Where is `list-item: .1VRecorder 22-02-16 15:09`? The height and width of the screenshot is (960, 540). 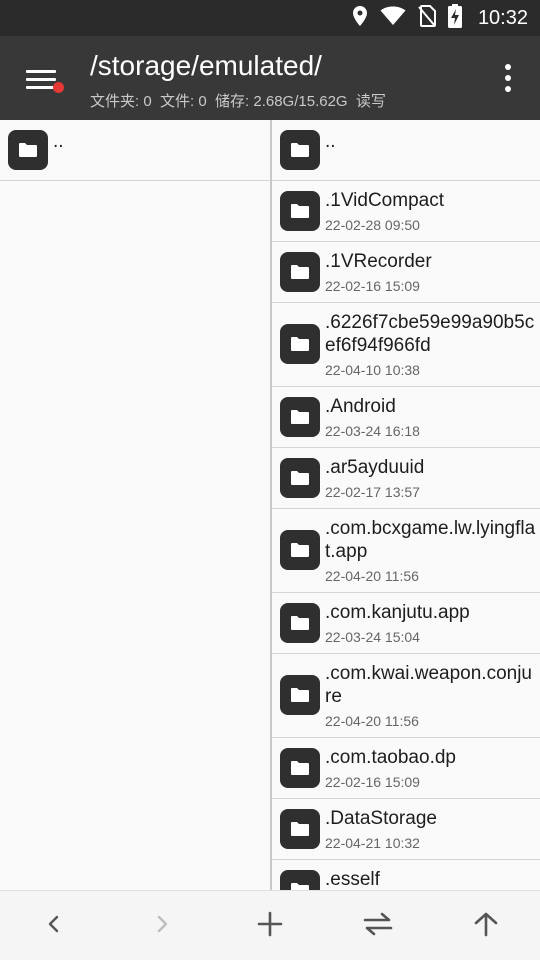 list-item: .1VRecorder 22-02-16 15:09 is located at coordinates (406, 272).